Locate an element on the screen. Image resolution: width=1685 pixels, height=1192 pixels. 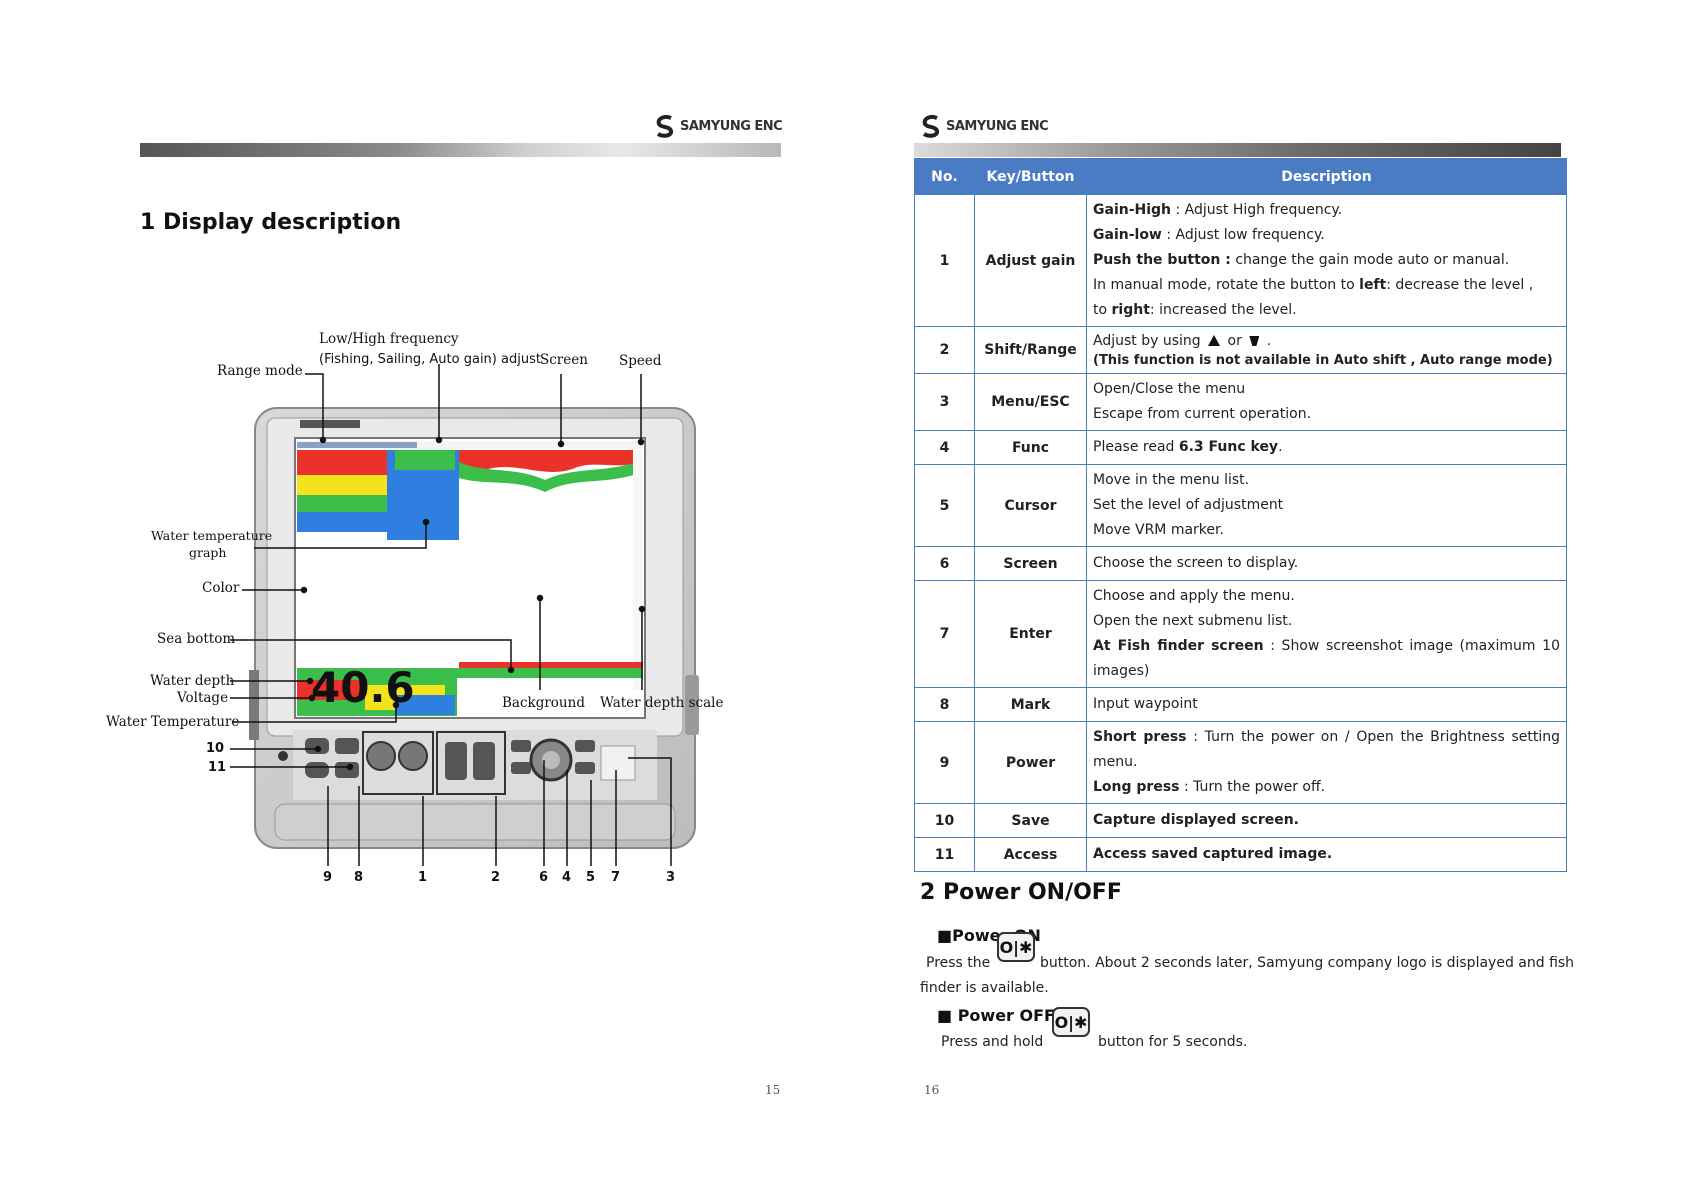
row-description: Input waypoint is located at coordinates (1326, 704).